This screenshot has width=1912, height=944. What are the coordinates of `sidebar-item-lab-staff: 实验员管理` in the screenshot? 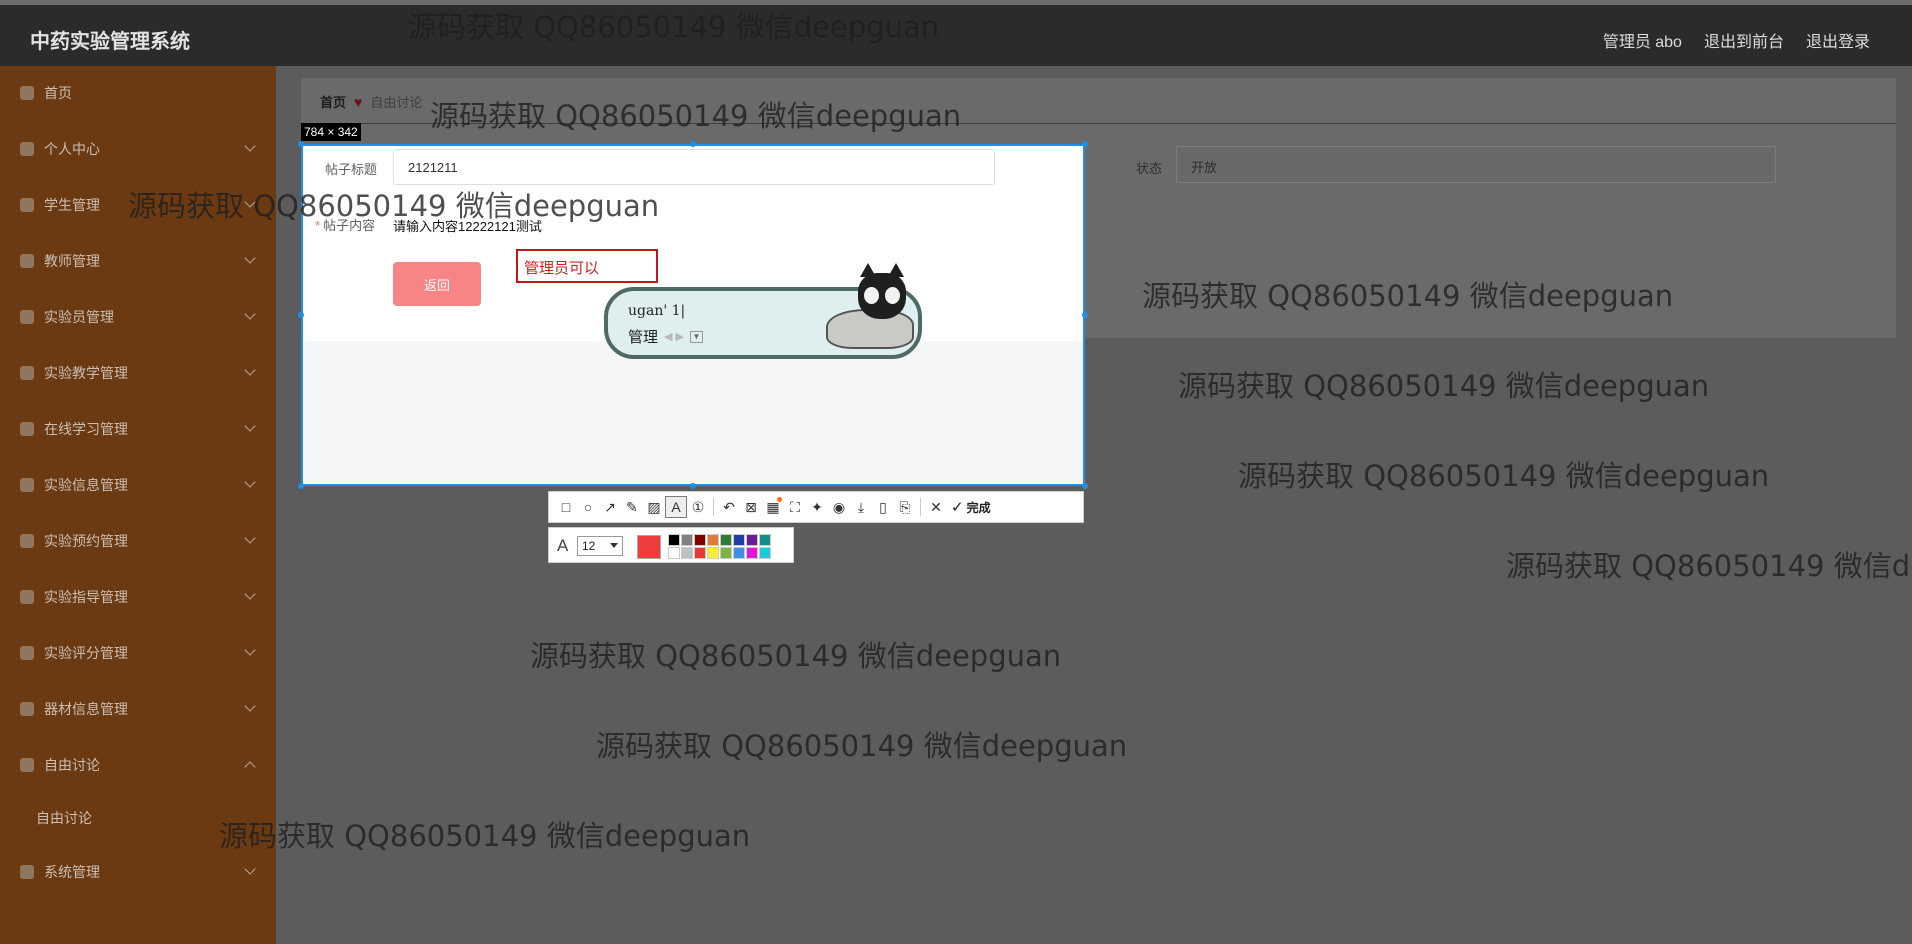 It's located at (138, 317).